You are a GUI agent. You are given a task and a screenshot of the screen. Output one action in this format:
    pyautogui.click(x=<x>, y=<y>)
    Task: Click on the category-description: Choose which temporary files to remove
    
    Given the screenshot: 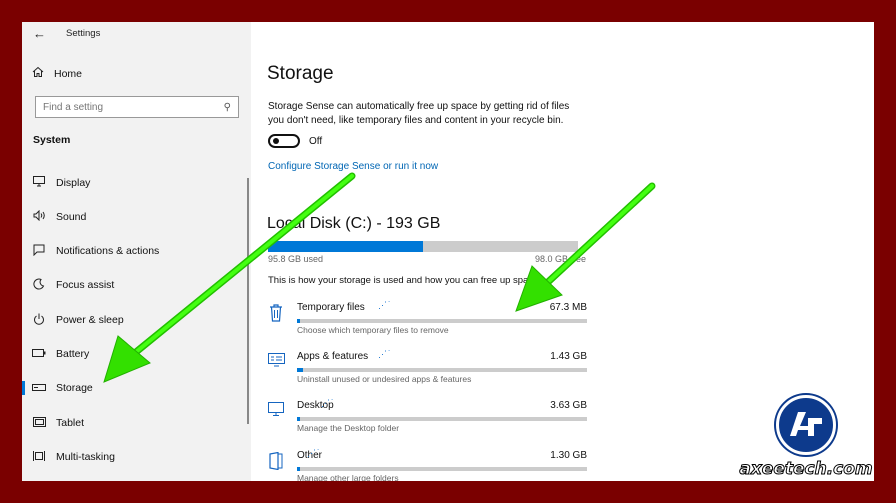 What is the action you would take?
    pyautogui.click(x=373, y=330)
    